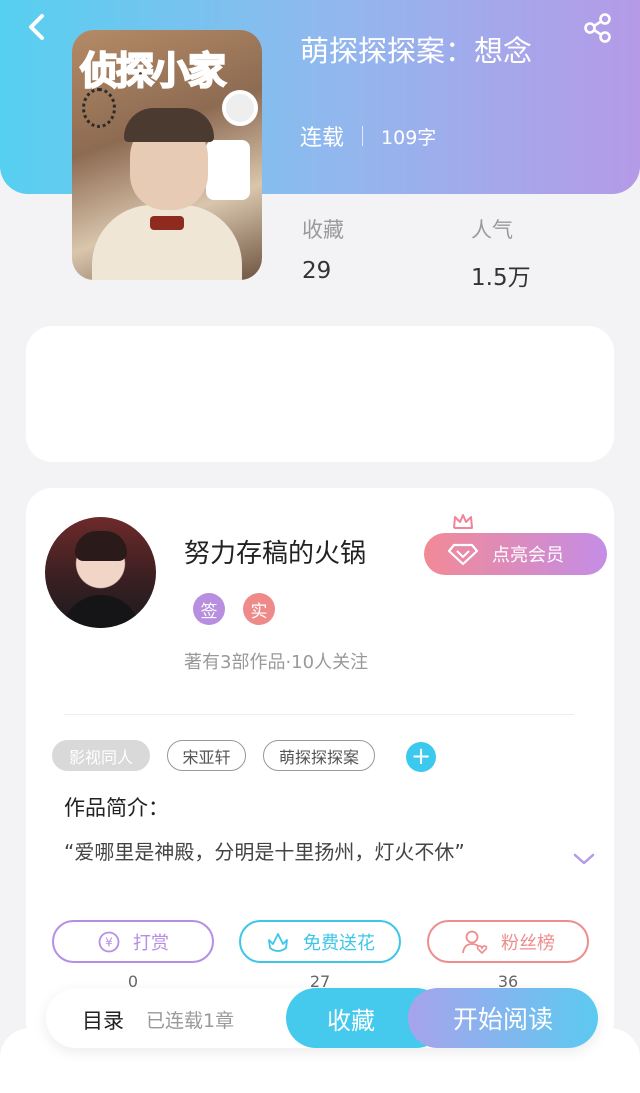 The height and width of the screenshot is (1093, 640). I want to click on author-avatar, so click(100, 572).